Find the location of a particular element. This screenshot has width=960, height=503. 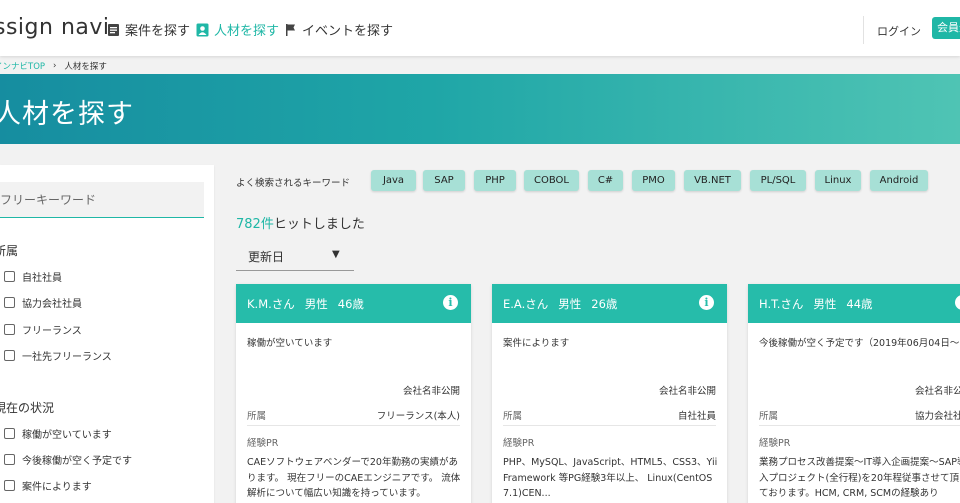

breadcrumb: インナビTOP › 人材を探す is located at coordinates (53, 66).